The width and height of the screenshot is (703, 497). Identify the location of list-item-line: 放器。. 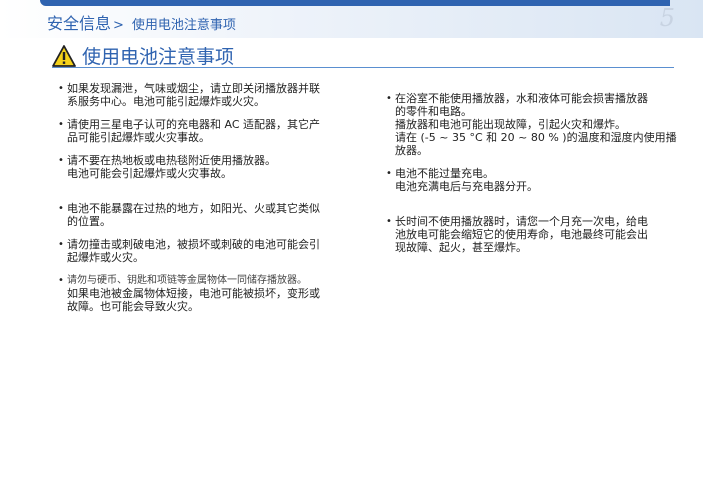
(411, 150).